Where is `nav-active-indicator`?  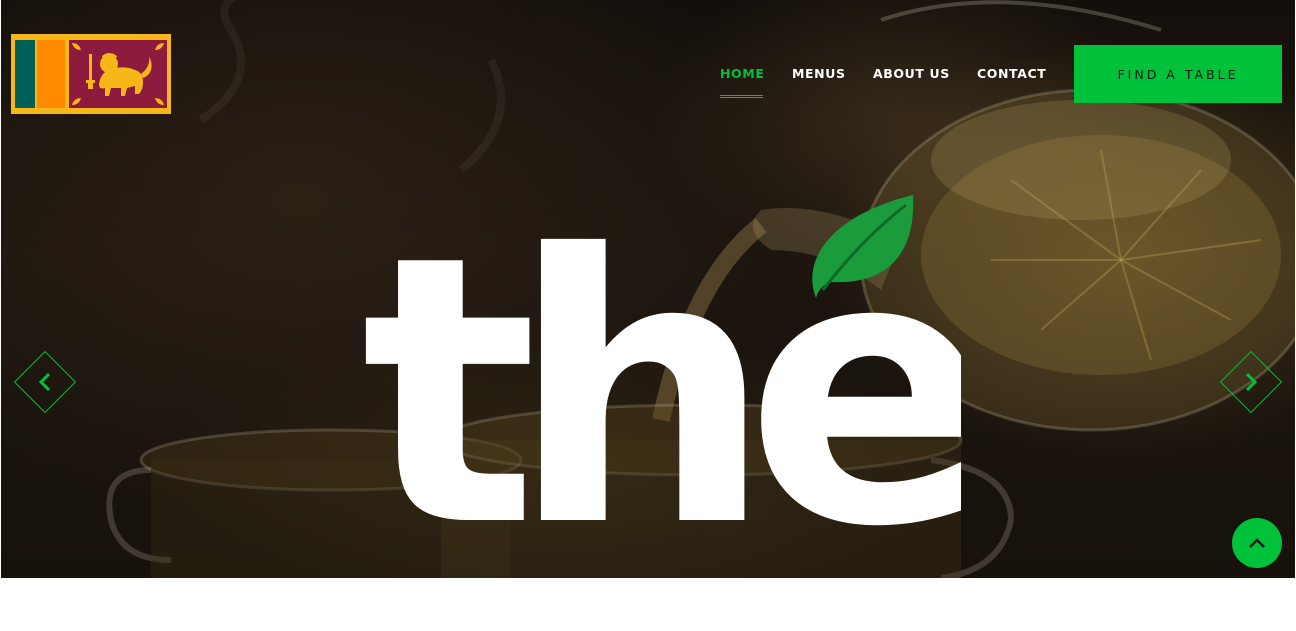 nav-active-indicator is located at coordinates (741, 96).